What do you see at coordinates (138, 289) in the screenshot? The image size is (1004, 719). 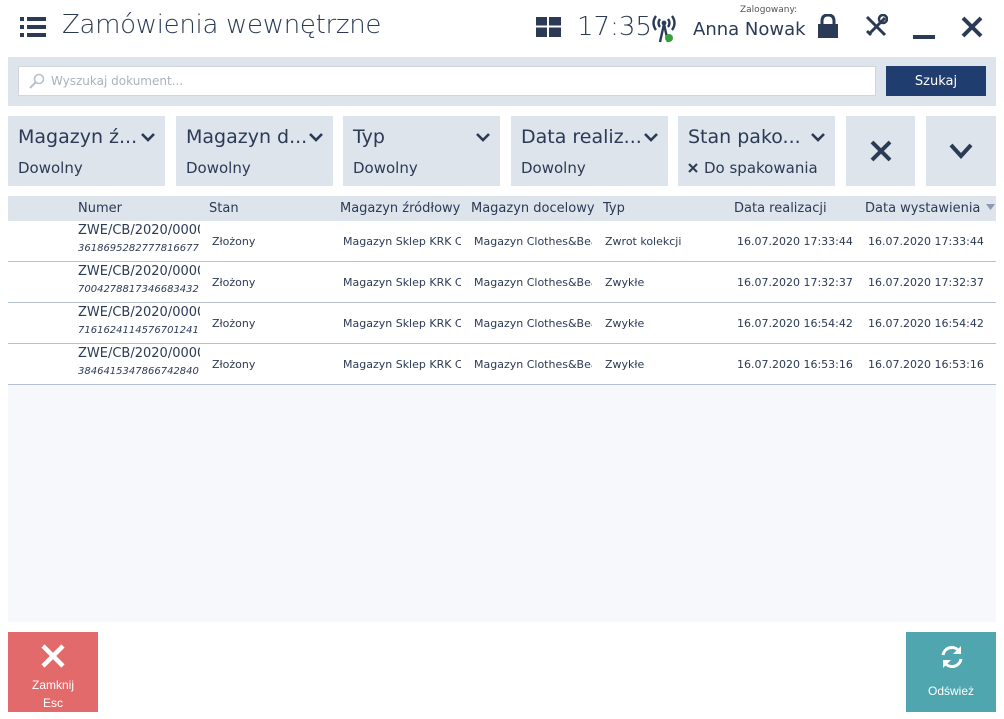 I see `cell-ean: 7004278817346683432` at bounding box center [138, 289].